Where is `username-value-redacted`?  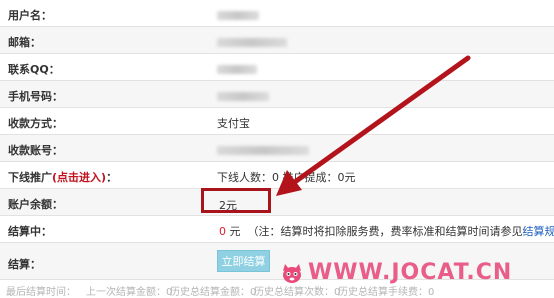 username-value-redacted is located at coordinates (238, 13).